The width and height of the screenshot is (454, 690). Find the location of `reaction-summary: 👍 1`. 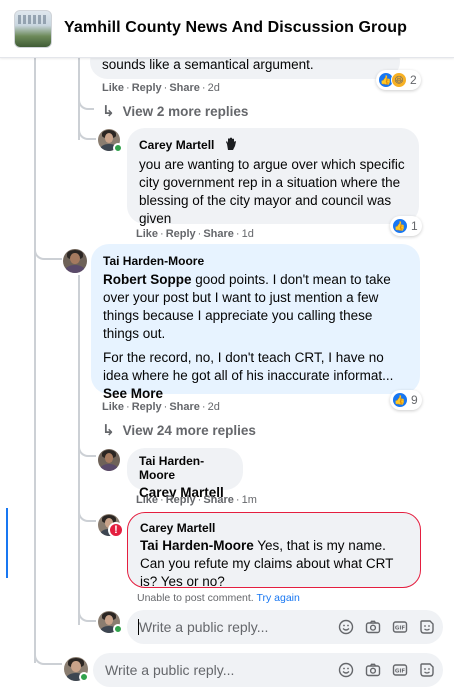

reaction-summary: 👍 1 is located at coordinates (406, 226).